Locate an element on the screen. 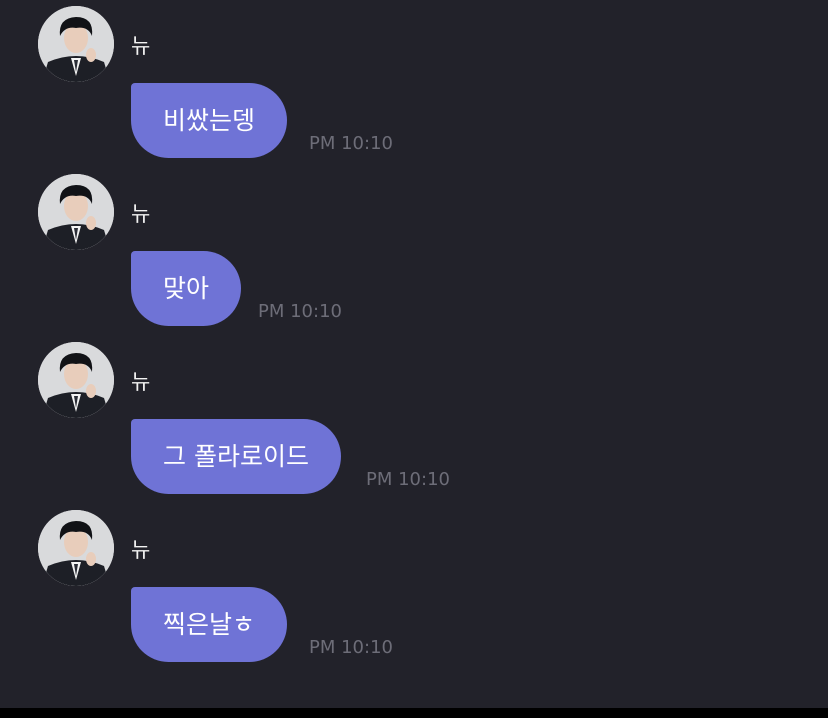  message-bubble: 그 폴라로이드 is located at coordinates (236, 456).